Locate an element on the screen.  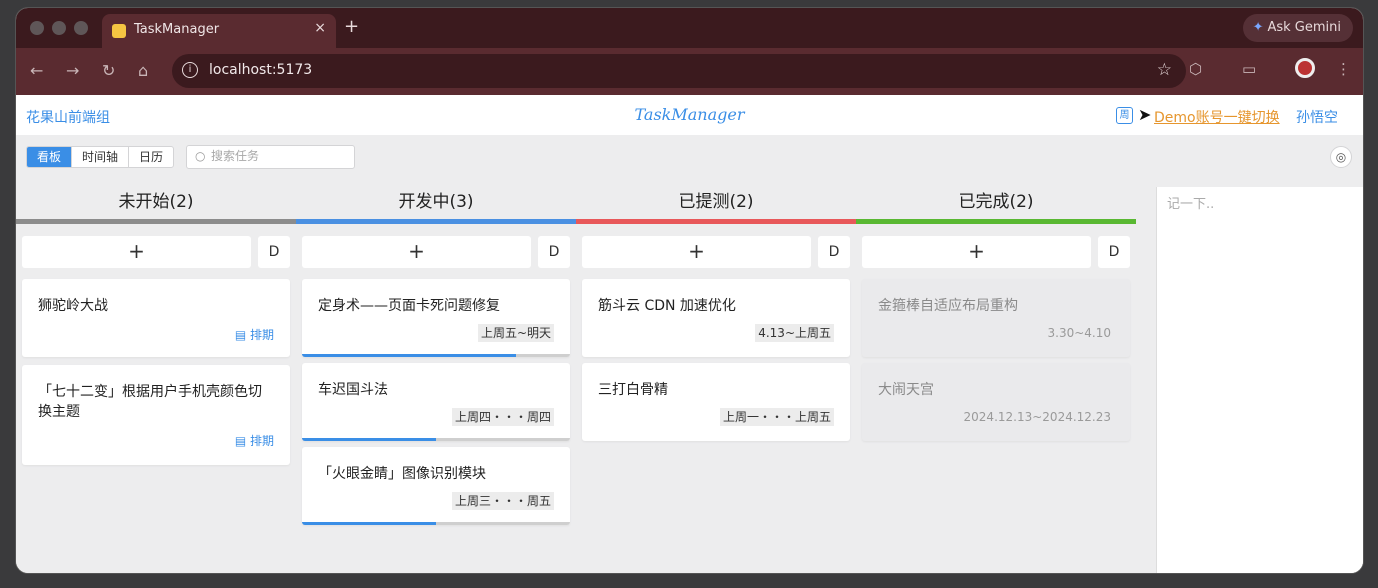
demo-switch-link: Demo账号一键切换 is located at coordinates (1217, 117).